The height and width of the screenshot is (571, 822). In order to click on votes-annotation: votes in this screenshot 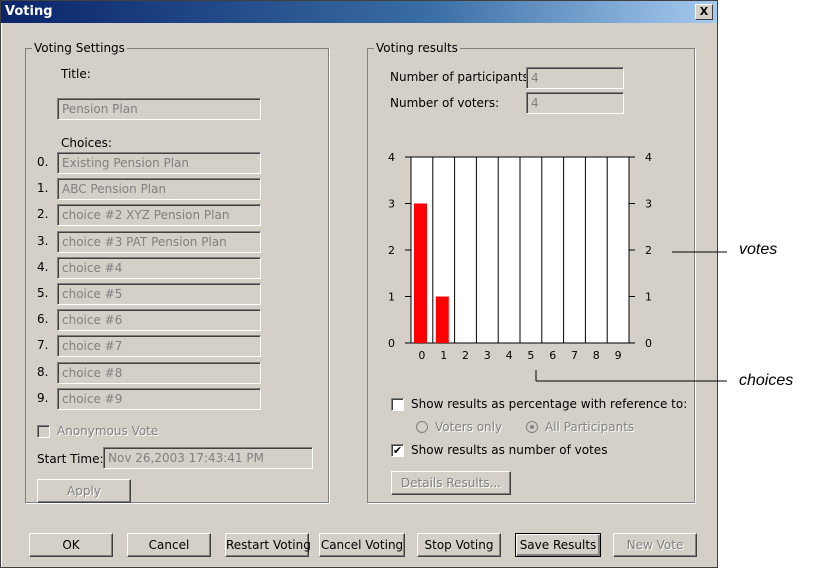, I will do `click(758, 249)`.